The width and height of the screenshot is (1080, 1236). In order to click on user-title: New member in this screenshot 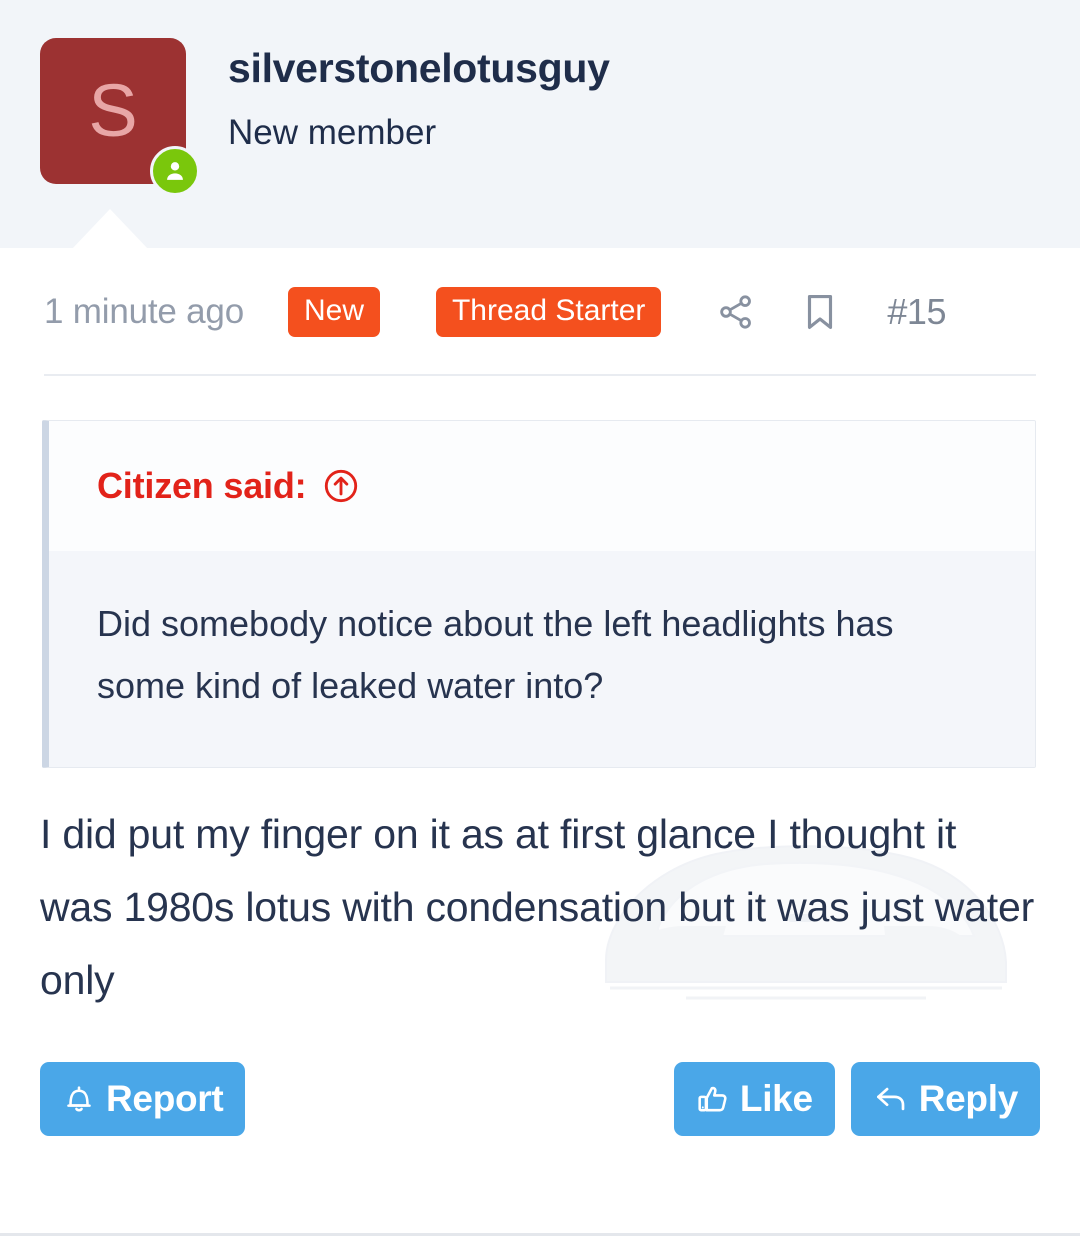, I will do `click(332, 133)`.